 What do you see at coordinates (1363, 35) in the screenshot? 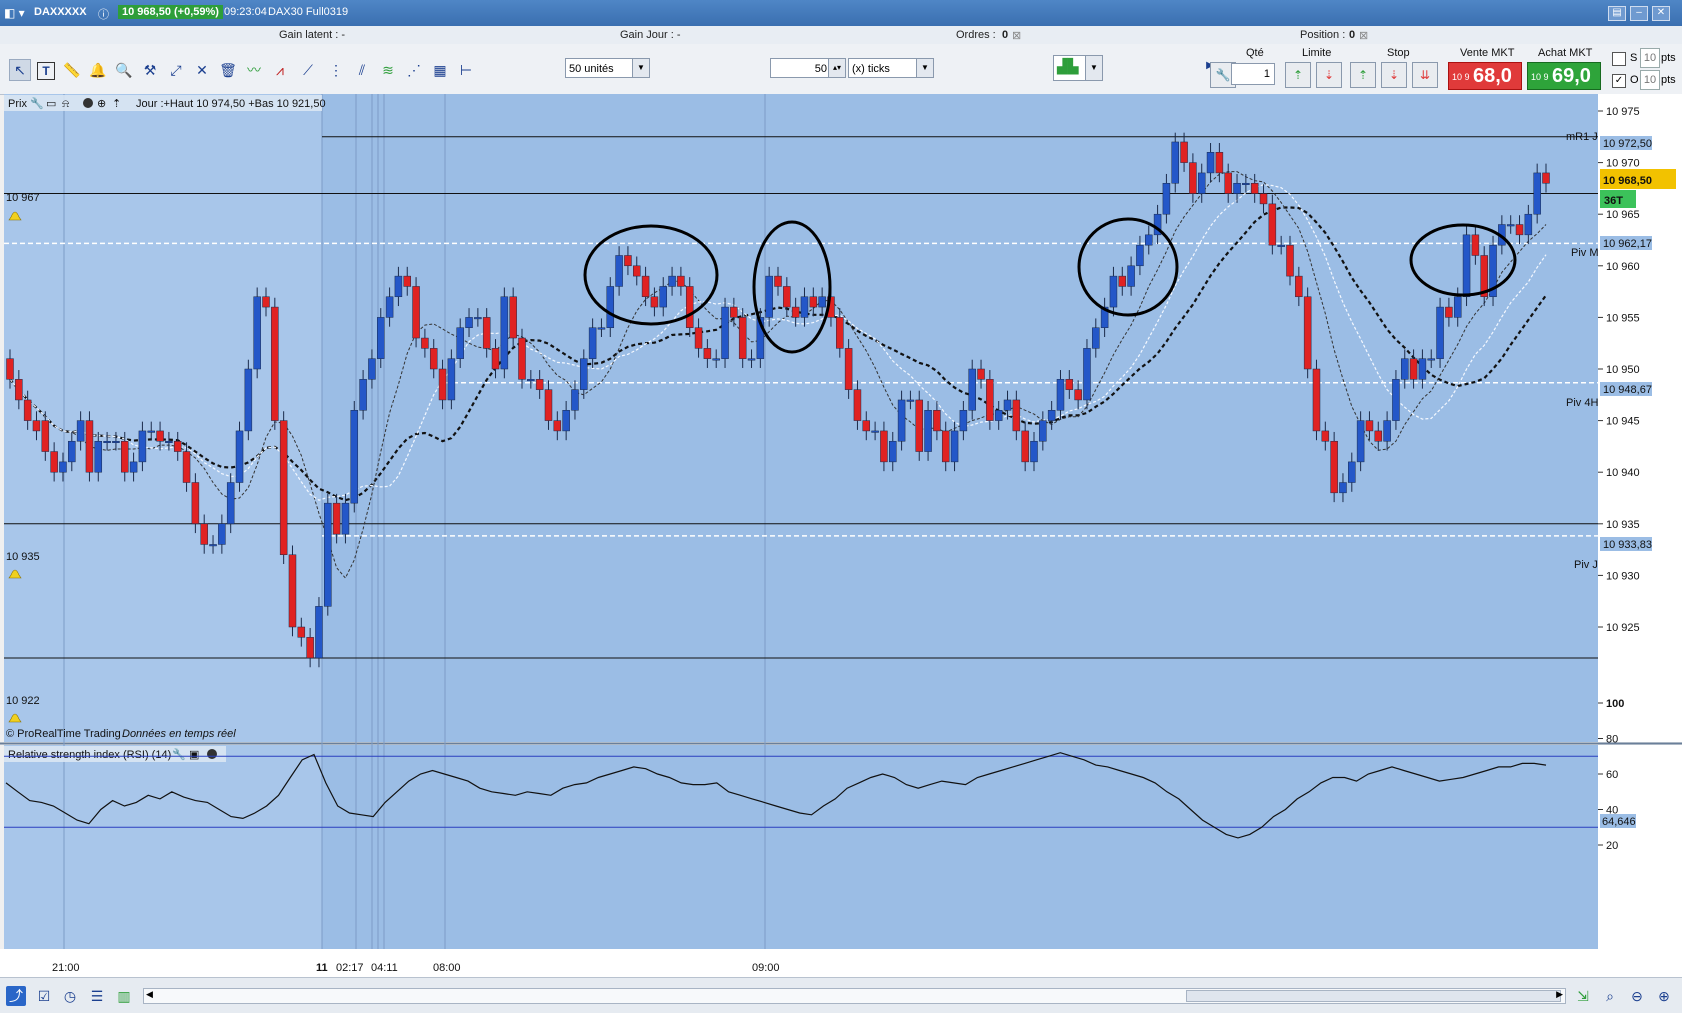
I see `position-close-icon: ⊠` at bounding box center [1363, 35].